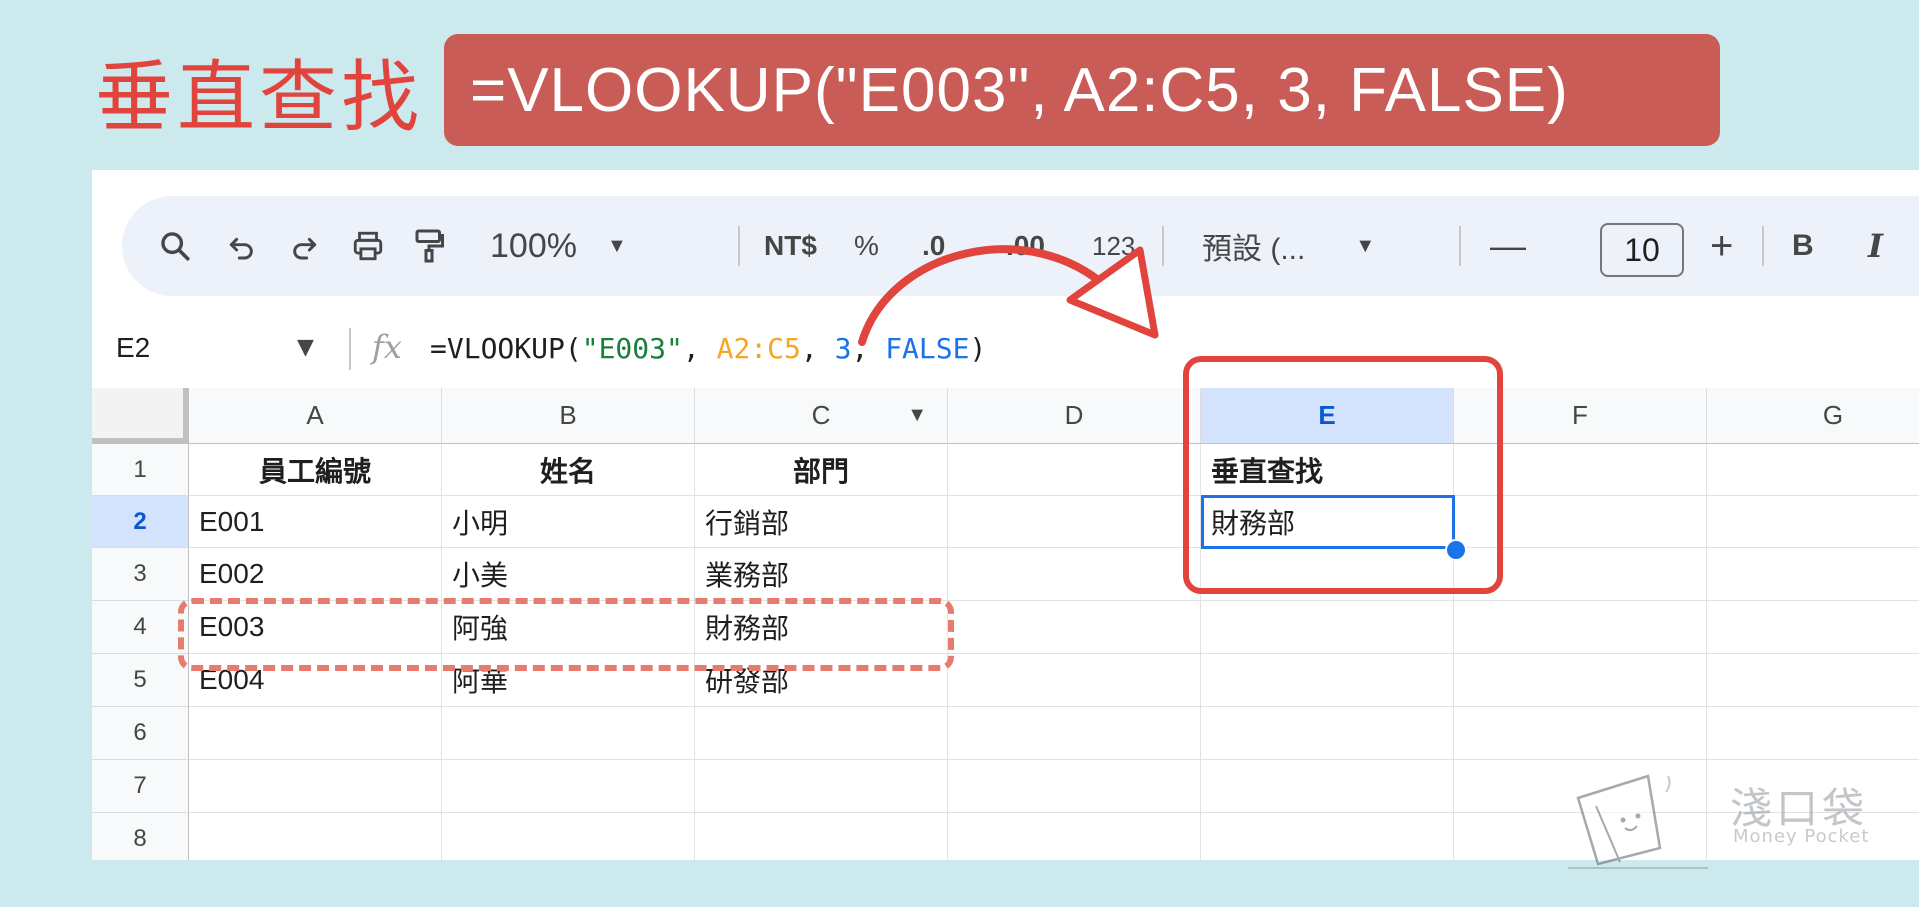 The height and width of the screenshot is (907, 1919). I want to click on cell-g3, so click(1813, 574).